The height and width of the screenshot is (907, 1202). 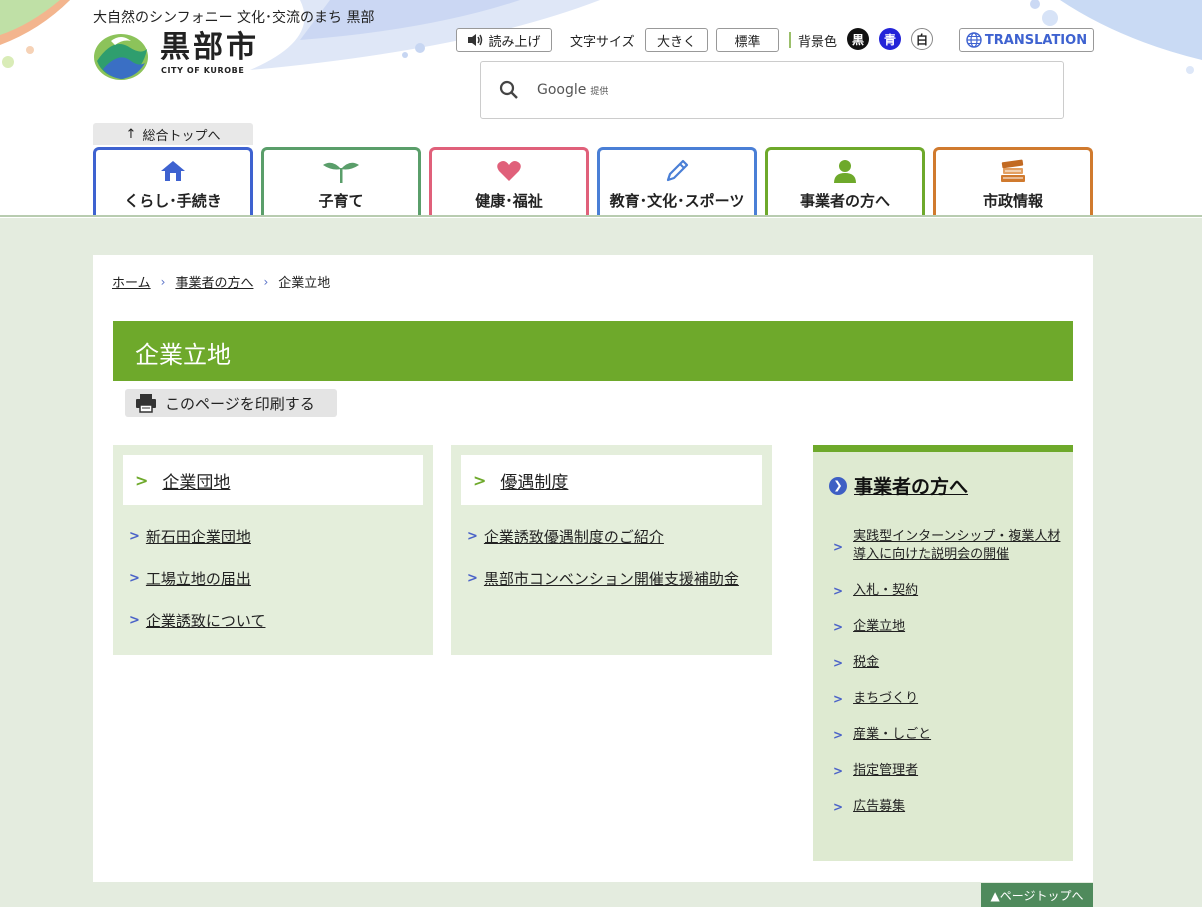 I want to click on bg-white-button: 白, so click(x=922, y=39).